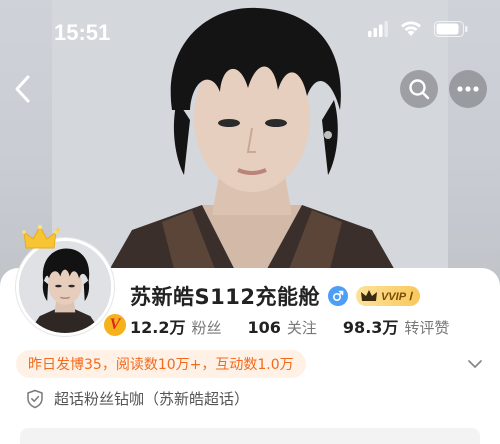  Describe the element at coordinates (282, 327) in the screenshot. I see `stat-following: 106 关注` at that location.